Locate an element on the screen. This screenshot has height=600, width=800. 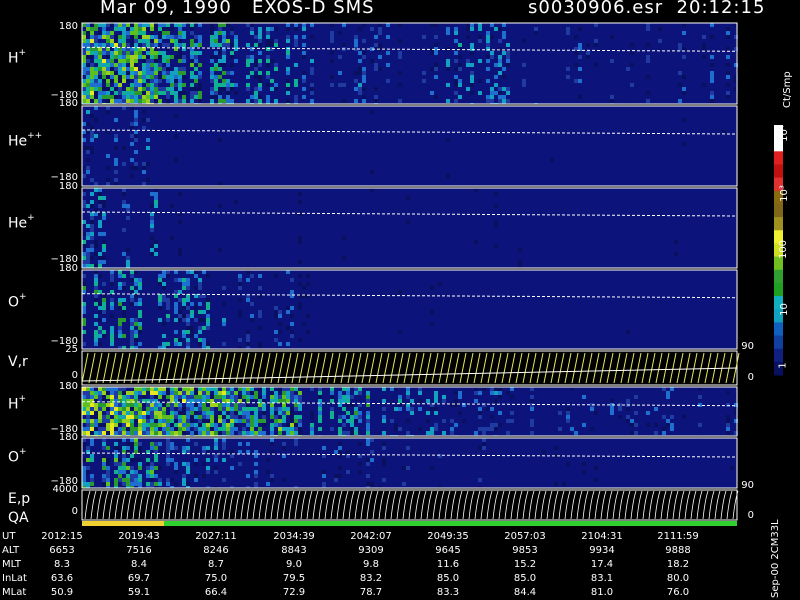
table-cell: 79.5 is located at coordinates (294, 578).